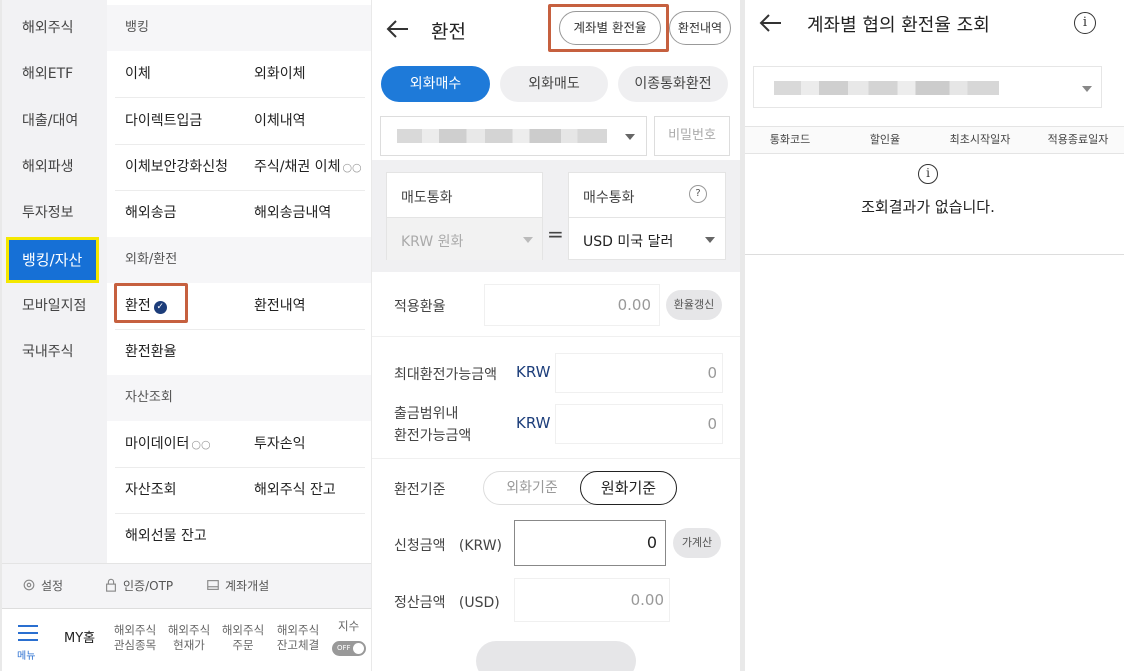  I want to click on column-start-date: 최초시작일자, so click(980, 139).